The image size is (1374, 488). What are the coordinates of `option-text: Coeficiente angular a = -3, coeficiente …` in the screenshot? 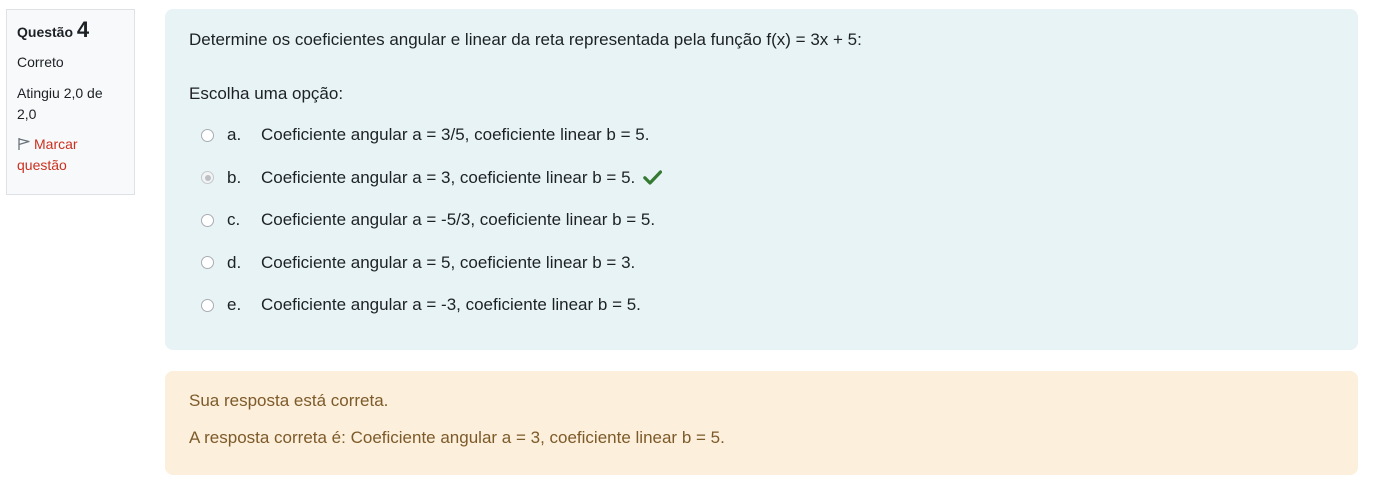 It's located at (451, 305).